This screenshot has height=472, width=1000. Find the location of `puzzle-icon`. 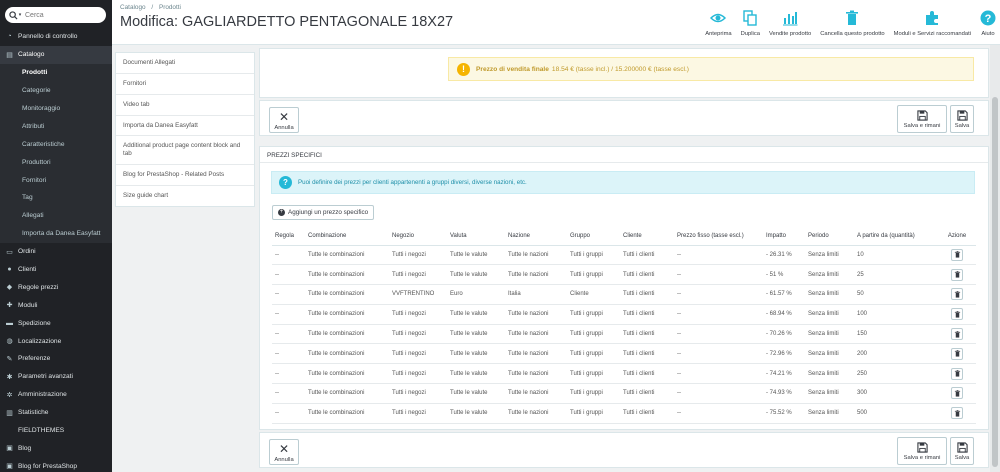

puzzle-icon is located at coordinates (932, 18).